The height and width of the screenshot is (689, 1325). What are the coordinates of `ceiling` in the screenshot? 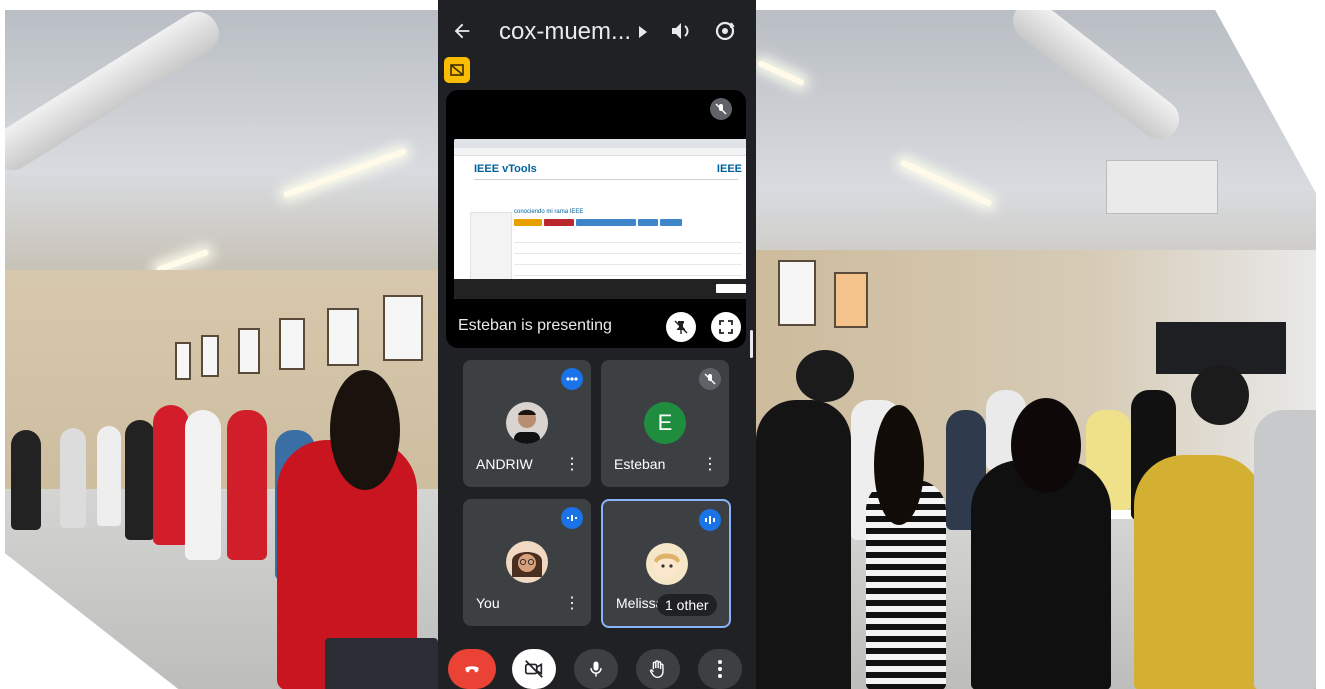 It's located at (221, 145).